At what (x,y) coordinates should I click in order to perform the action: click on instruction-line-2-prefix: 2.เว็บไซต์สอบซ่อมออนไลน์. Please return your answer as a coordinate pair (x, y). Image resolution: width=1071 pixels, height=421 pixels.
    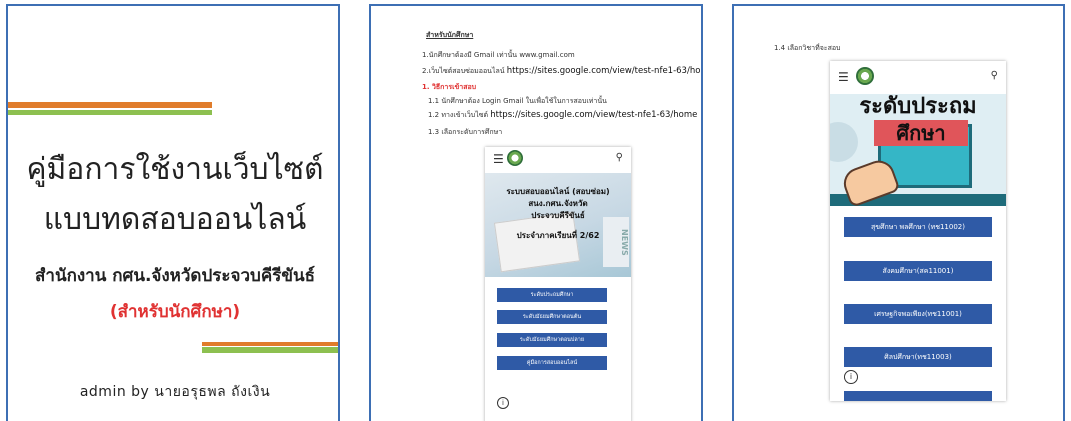
    Looking at the image, I should click on (463, 71).